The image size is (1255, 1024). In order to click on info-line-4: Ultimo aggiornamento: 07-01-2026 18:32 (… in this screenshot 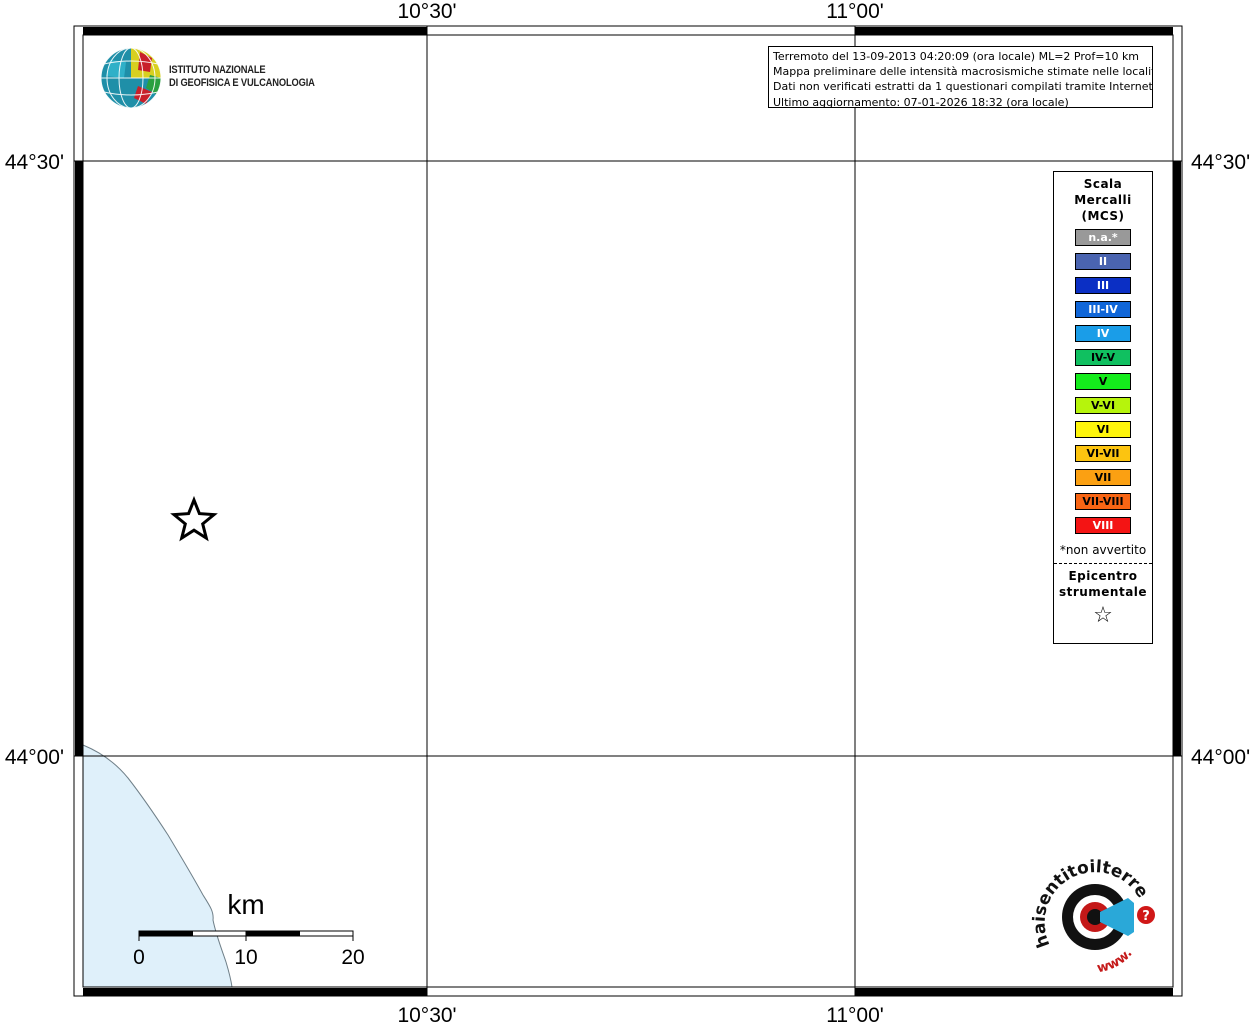, I will do `click(921, 101)`.